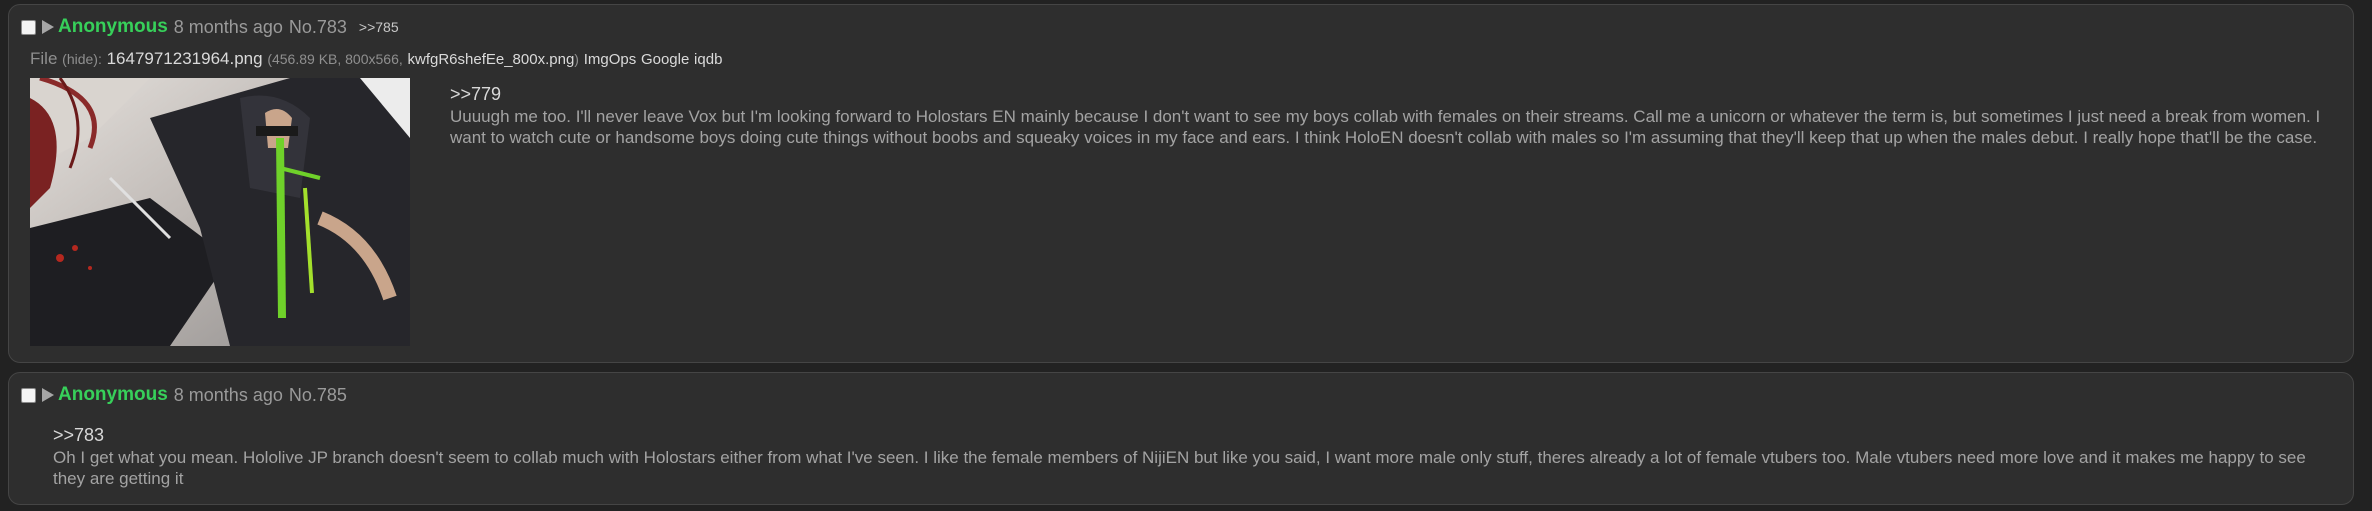  What do you see at coordinates (1188, 435) in the screenshot?
I see `quote-link: >>783` at bounding box center [1188, 435].